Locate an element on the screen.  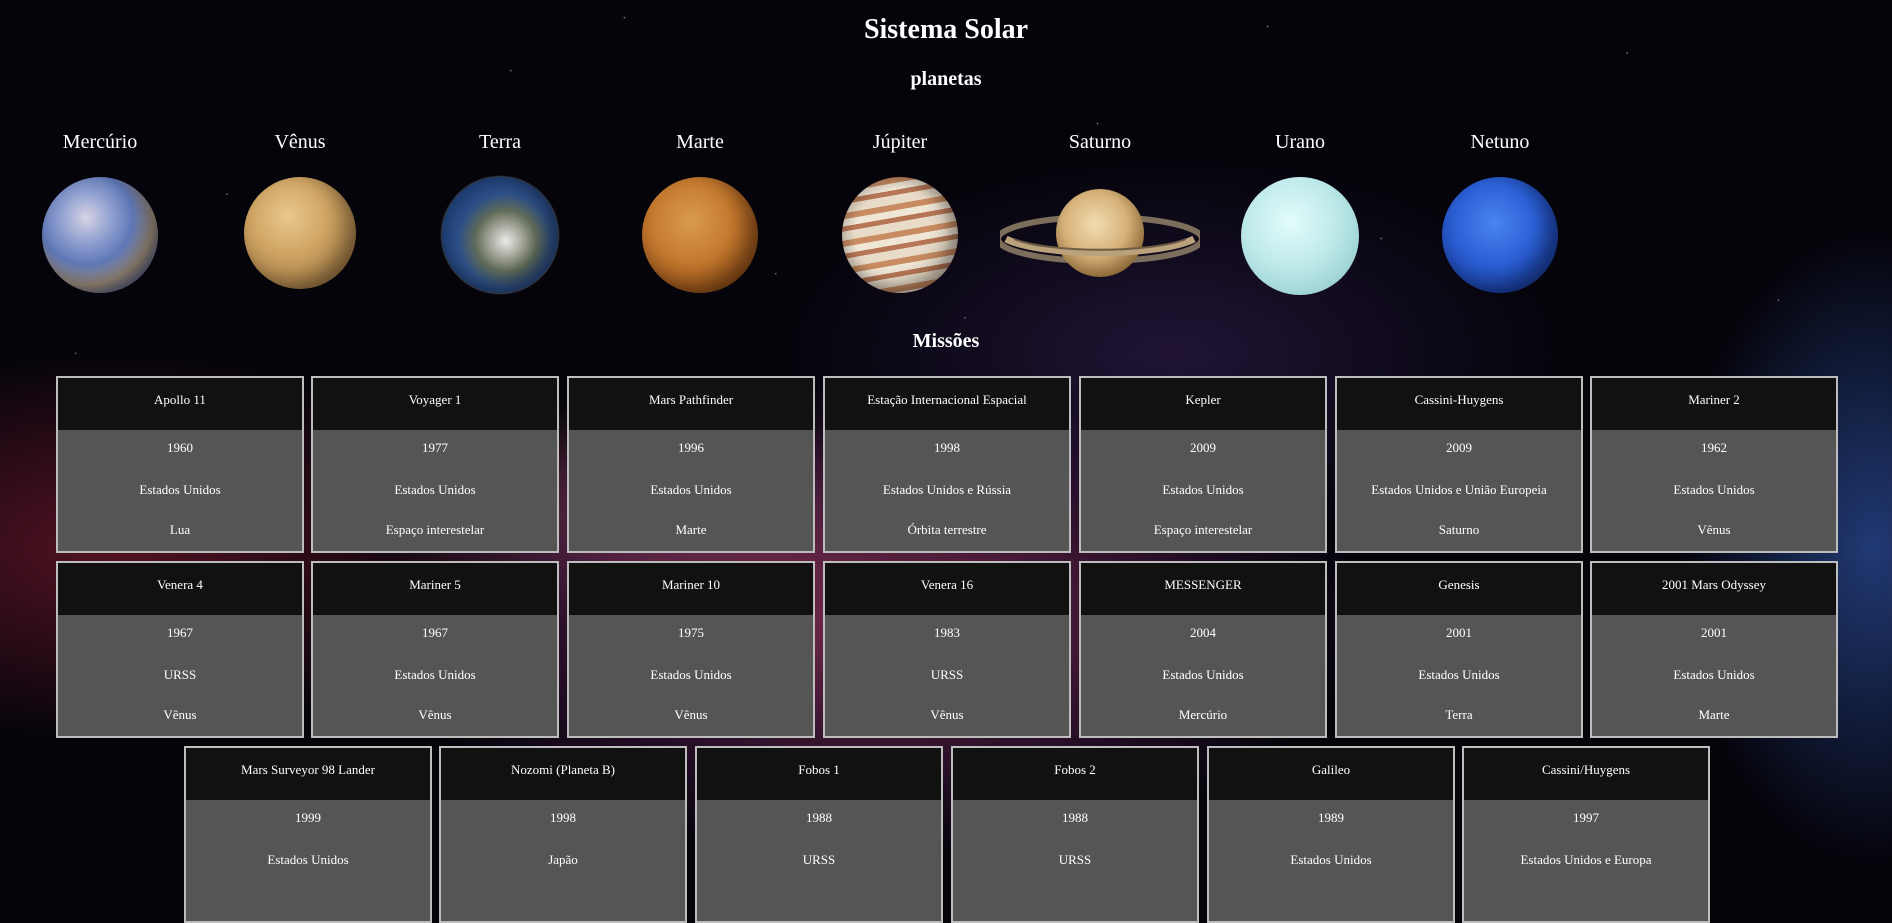
mission-name: Cassini-Huygens is located at coordinates (1459, 404).